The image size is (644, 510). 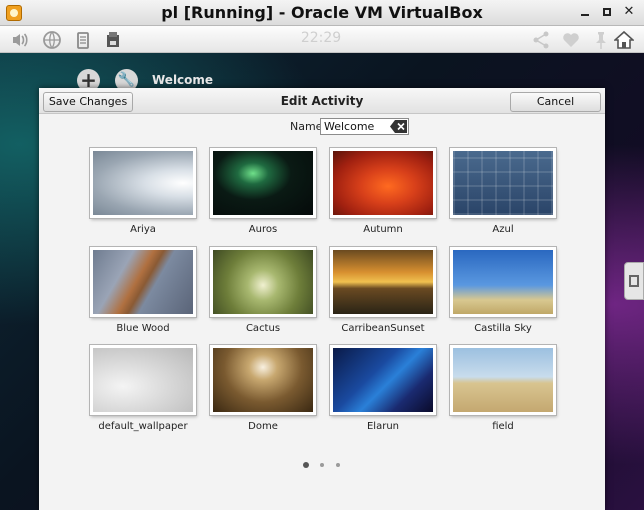 I want to click on wallpaper-tile-default-wallpaper: default_wallpaper, so click(x=143, y=388).